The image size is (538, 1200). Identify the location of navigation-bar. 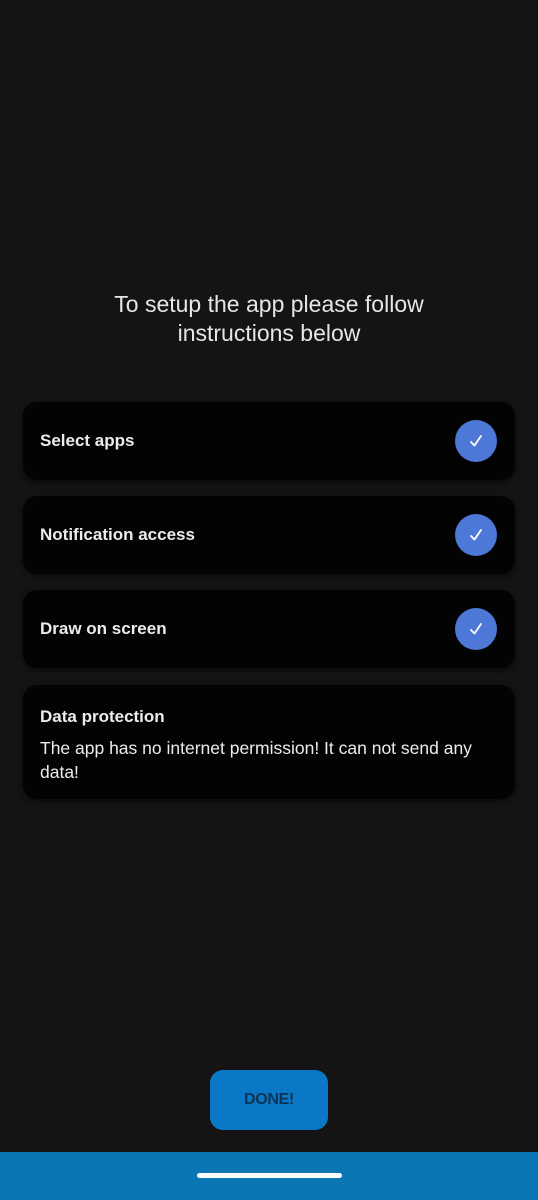
(269, 1176).